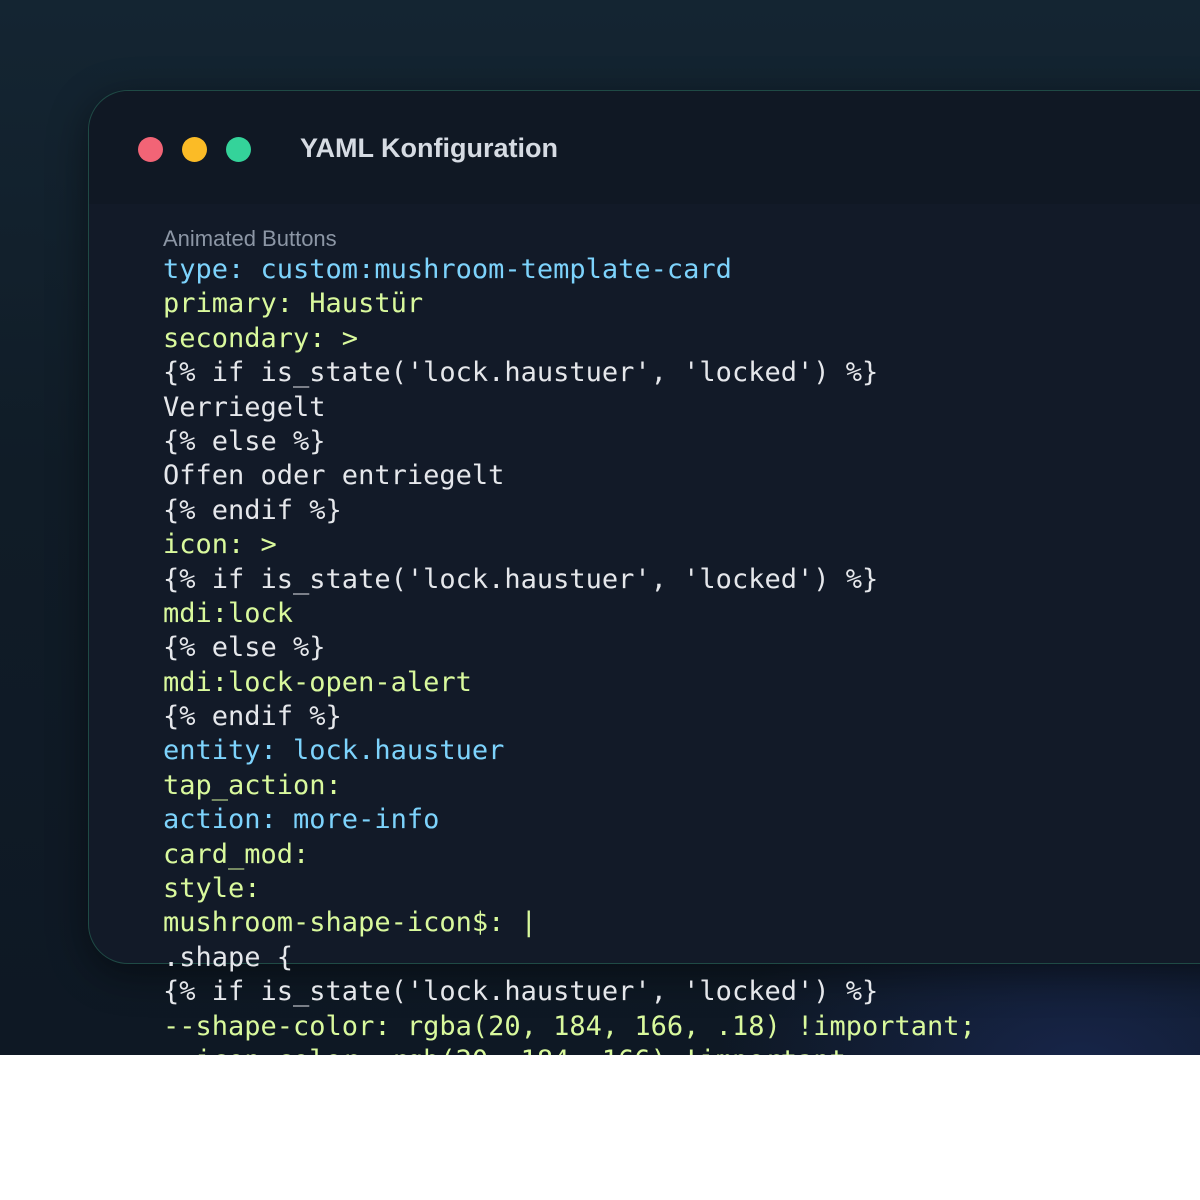  What do you see at coordinates (194, 149) in the screenshot?
I see `minimize-button` at bounding box center [194, 149].